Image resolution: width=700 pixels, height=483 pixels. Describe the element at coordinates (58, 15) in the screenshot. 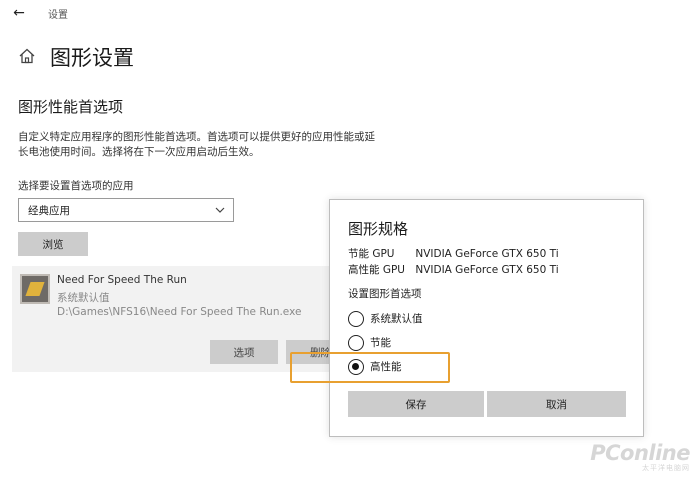

I see `window-title: 设置` at that location.